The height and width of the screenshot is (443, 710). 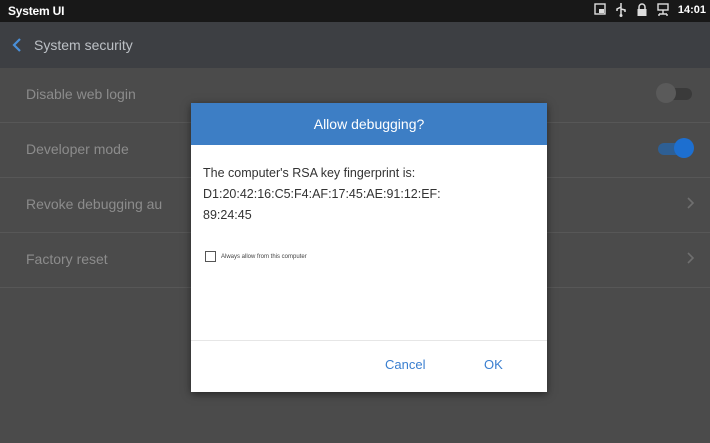 I want to click on back-arrow-icon, so click(x=17, y=45).